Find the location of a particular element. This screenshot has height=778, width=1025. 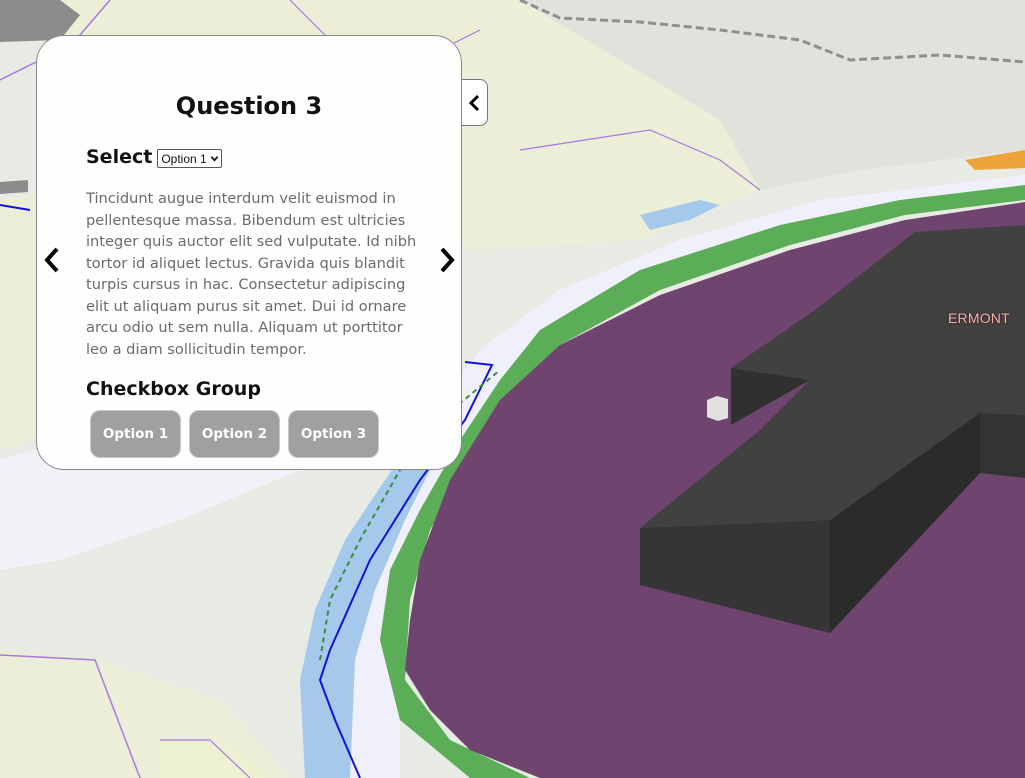

previous-question-button is located at coordinates (52, 260).